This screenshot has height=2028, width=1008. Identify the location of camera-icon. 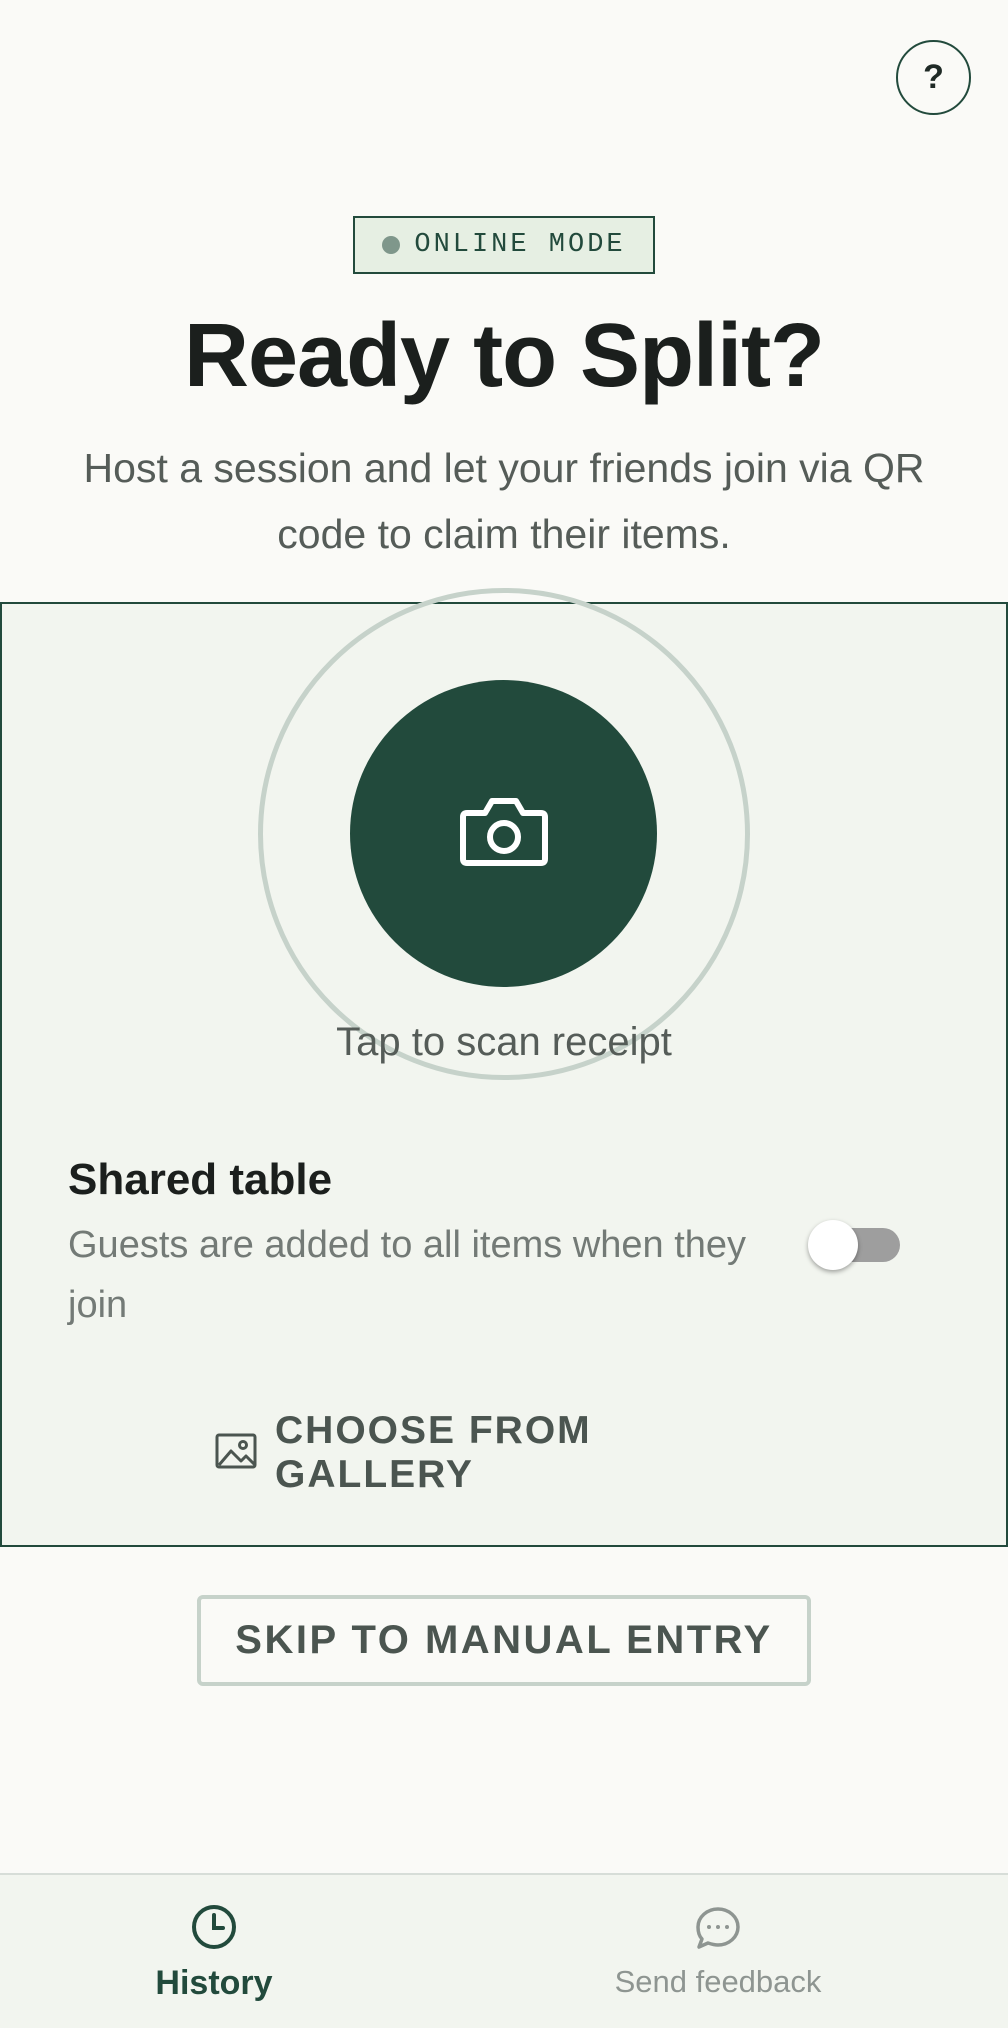
(504, 833).